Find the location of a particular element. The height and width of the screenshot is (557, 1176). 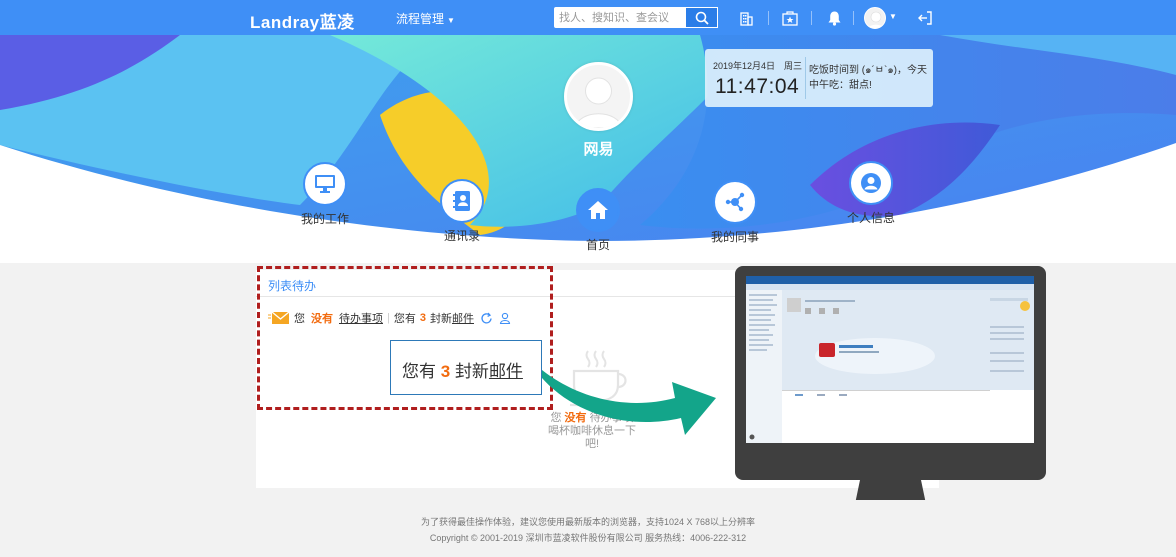

bell-icon is located at coordinates (834, 18).